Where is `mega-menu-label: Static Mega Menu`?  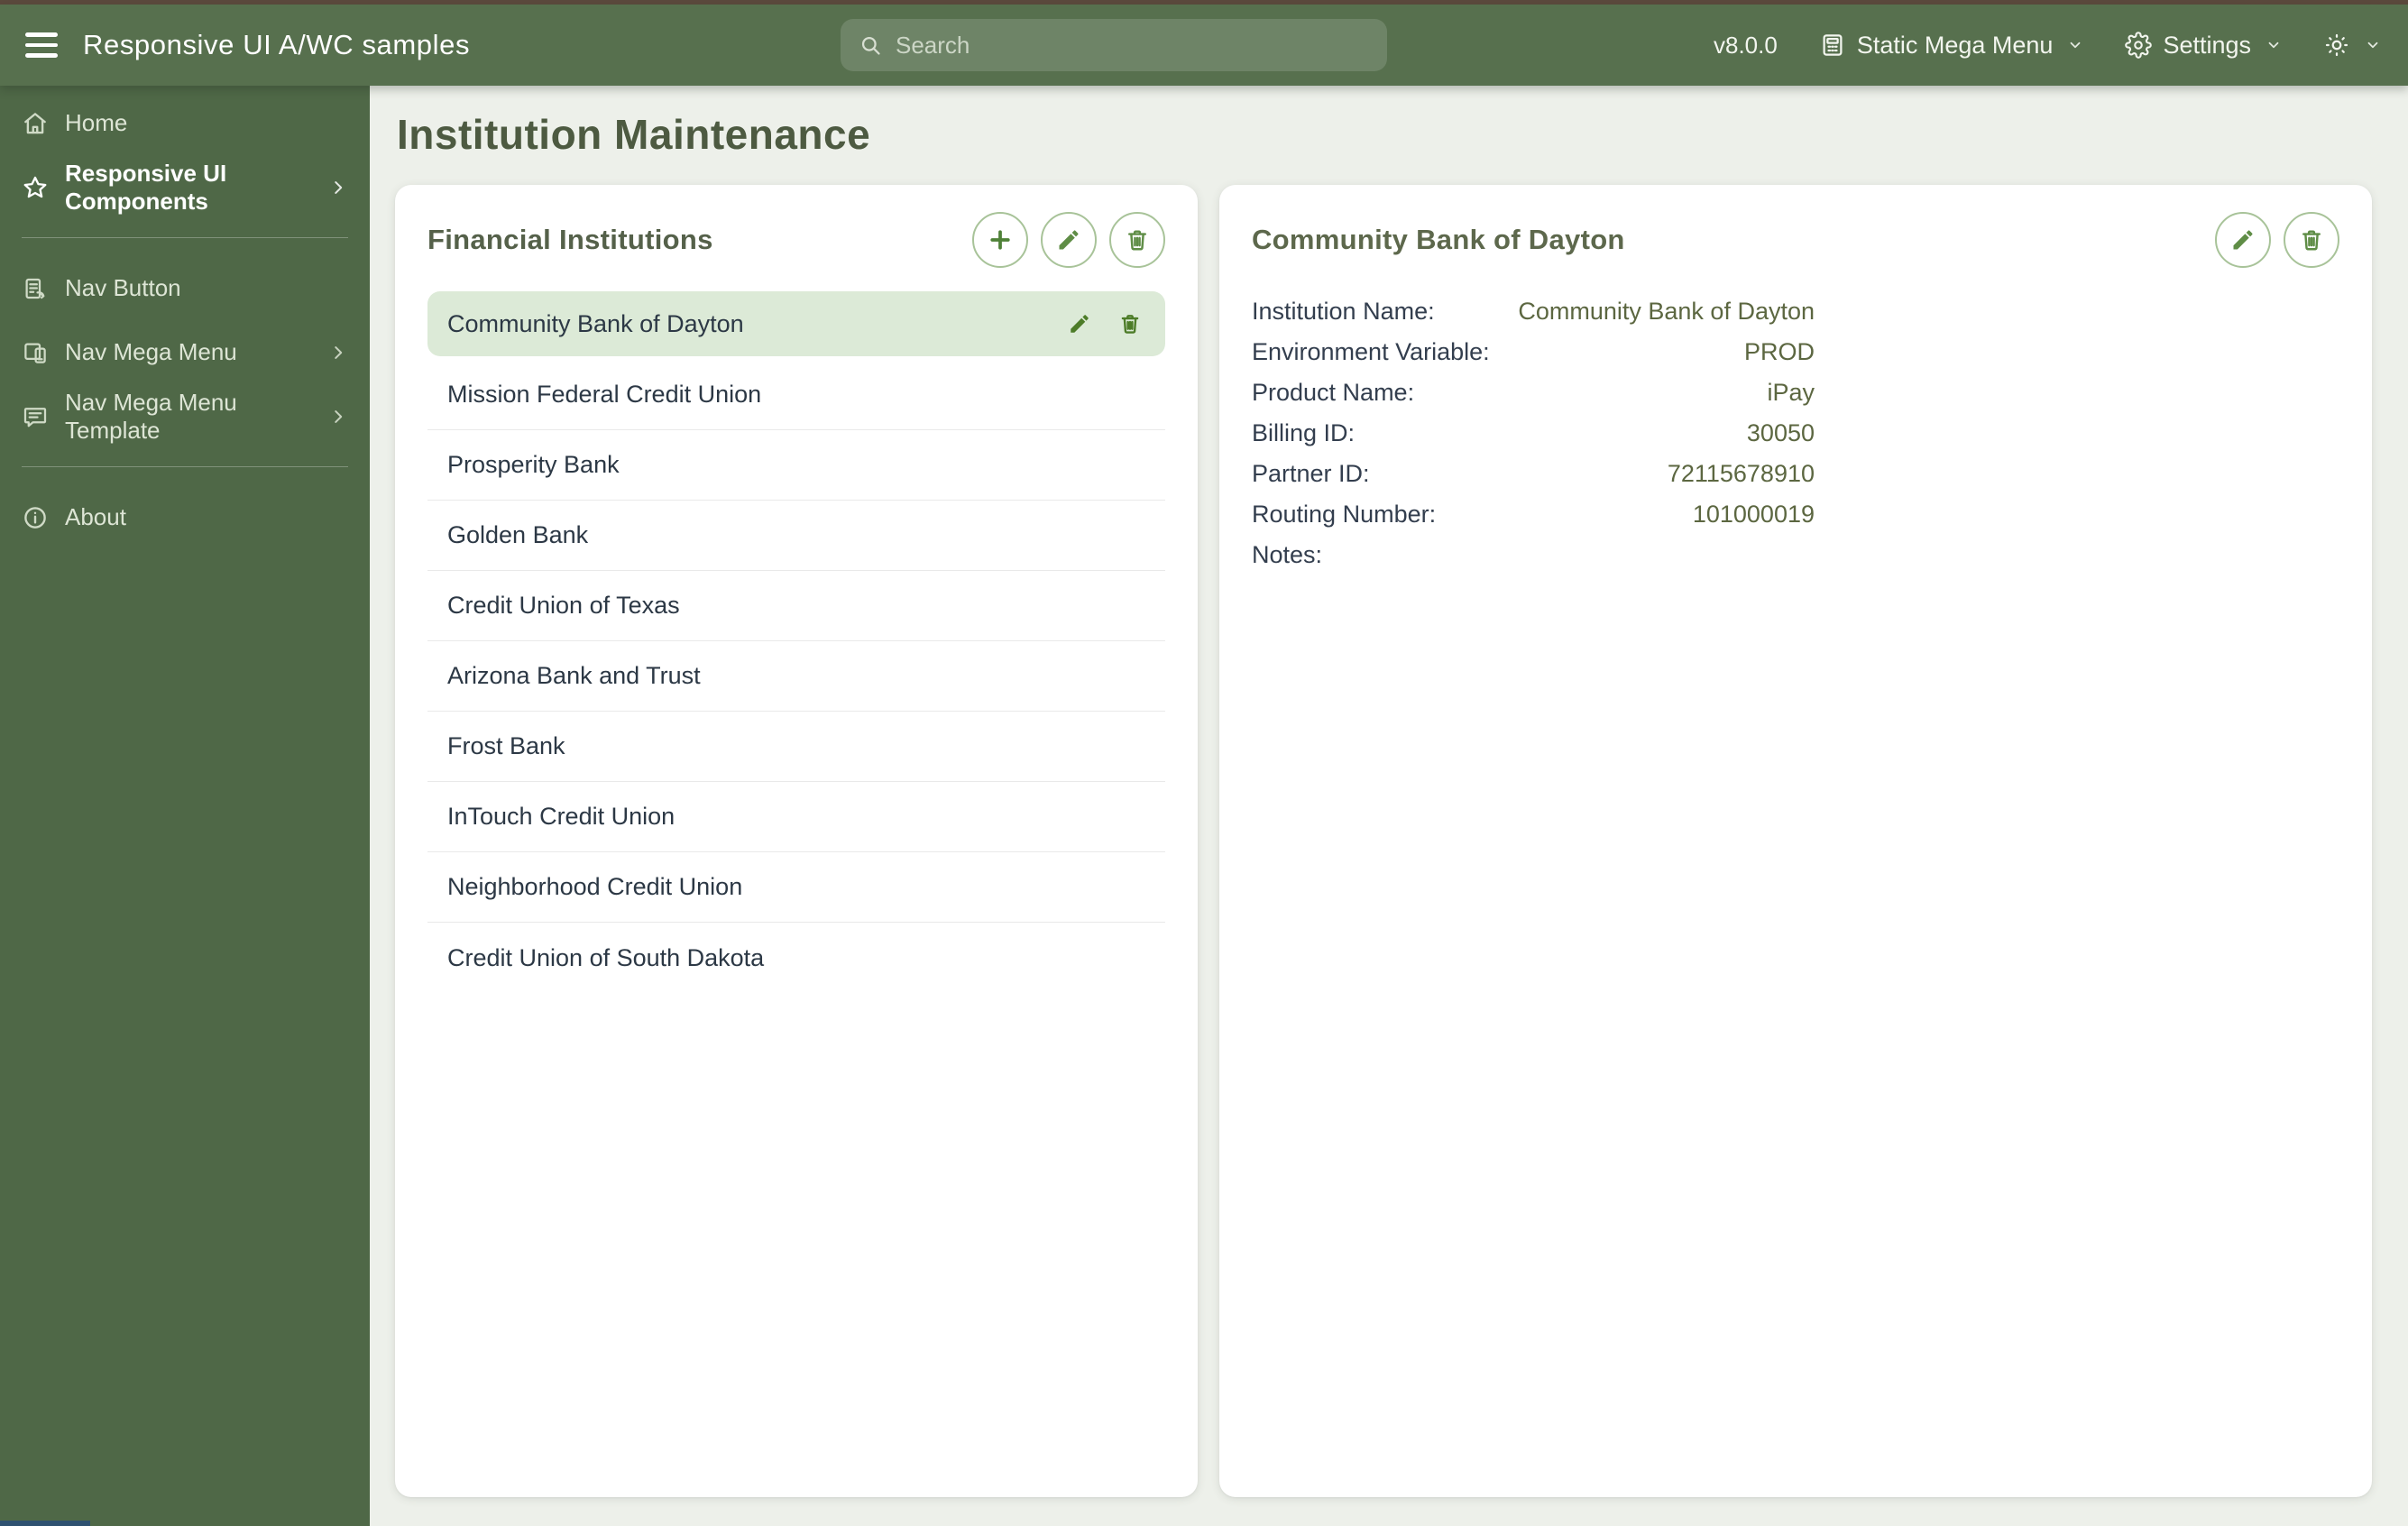
mega-menu-label: Static Mega Menu is located at coordinates (1955, 45).